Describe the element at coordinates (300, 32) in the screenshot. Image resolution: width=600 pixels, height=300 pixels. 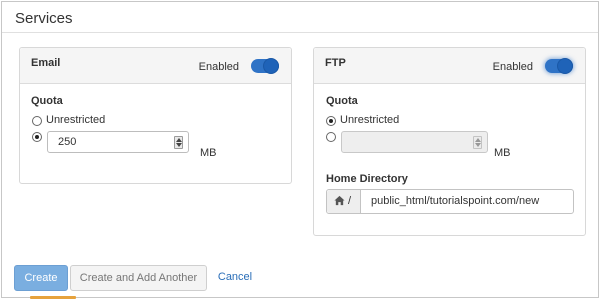
I see `section-divider` at that location.